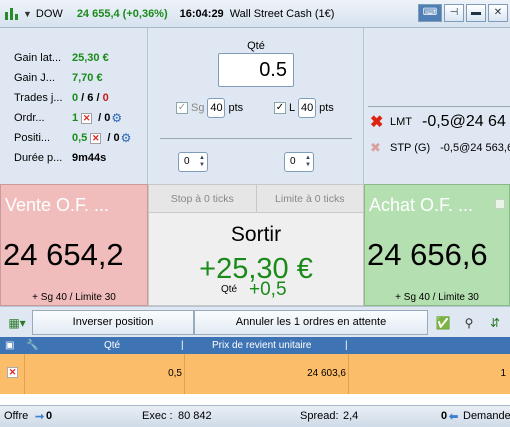 The width and height of the screenshot is (510, 427). I want to click on quantity-label: Qté, so click(256, 46).